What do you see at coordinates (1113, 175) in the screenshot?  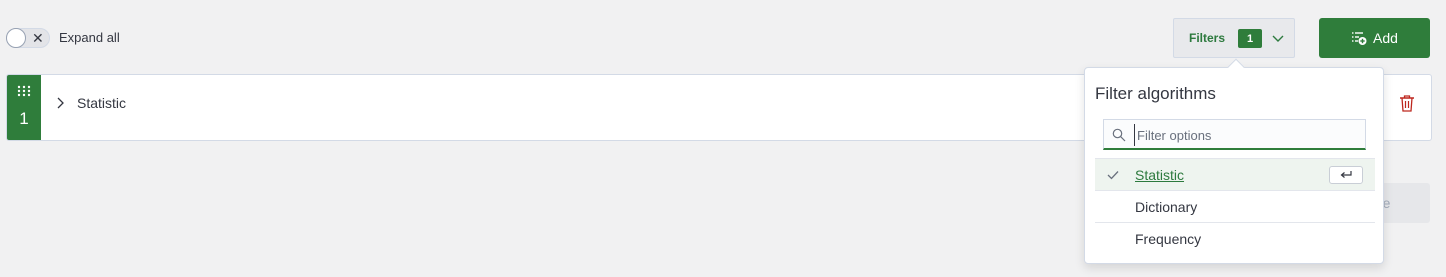 I see `check-icon` at bounding box center [1113, 175].